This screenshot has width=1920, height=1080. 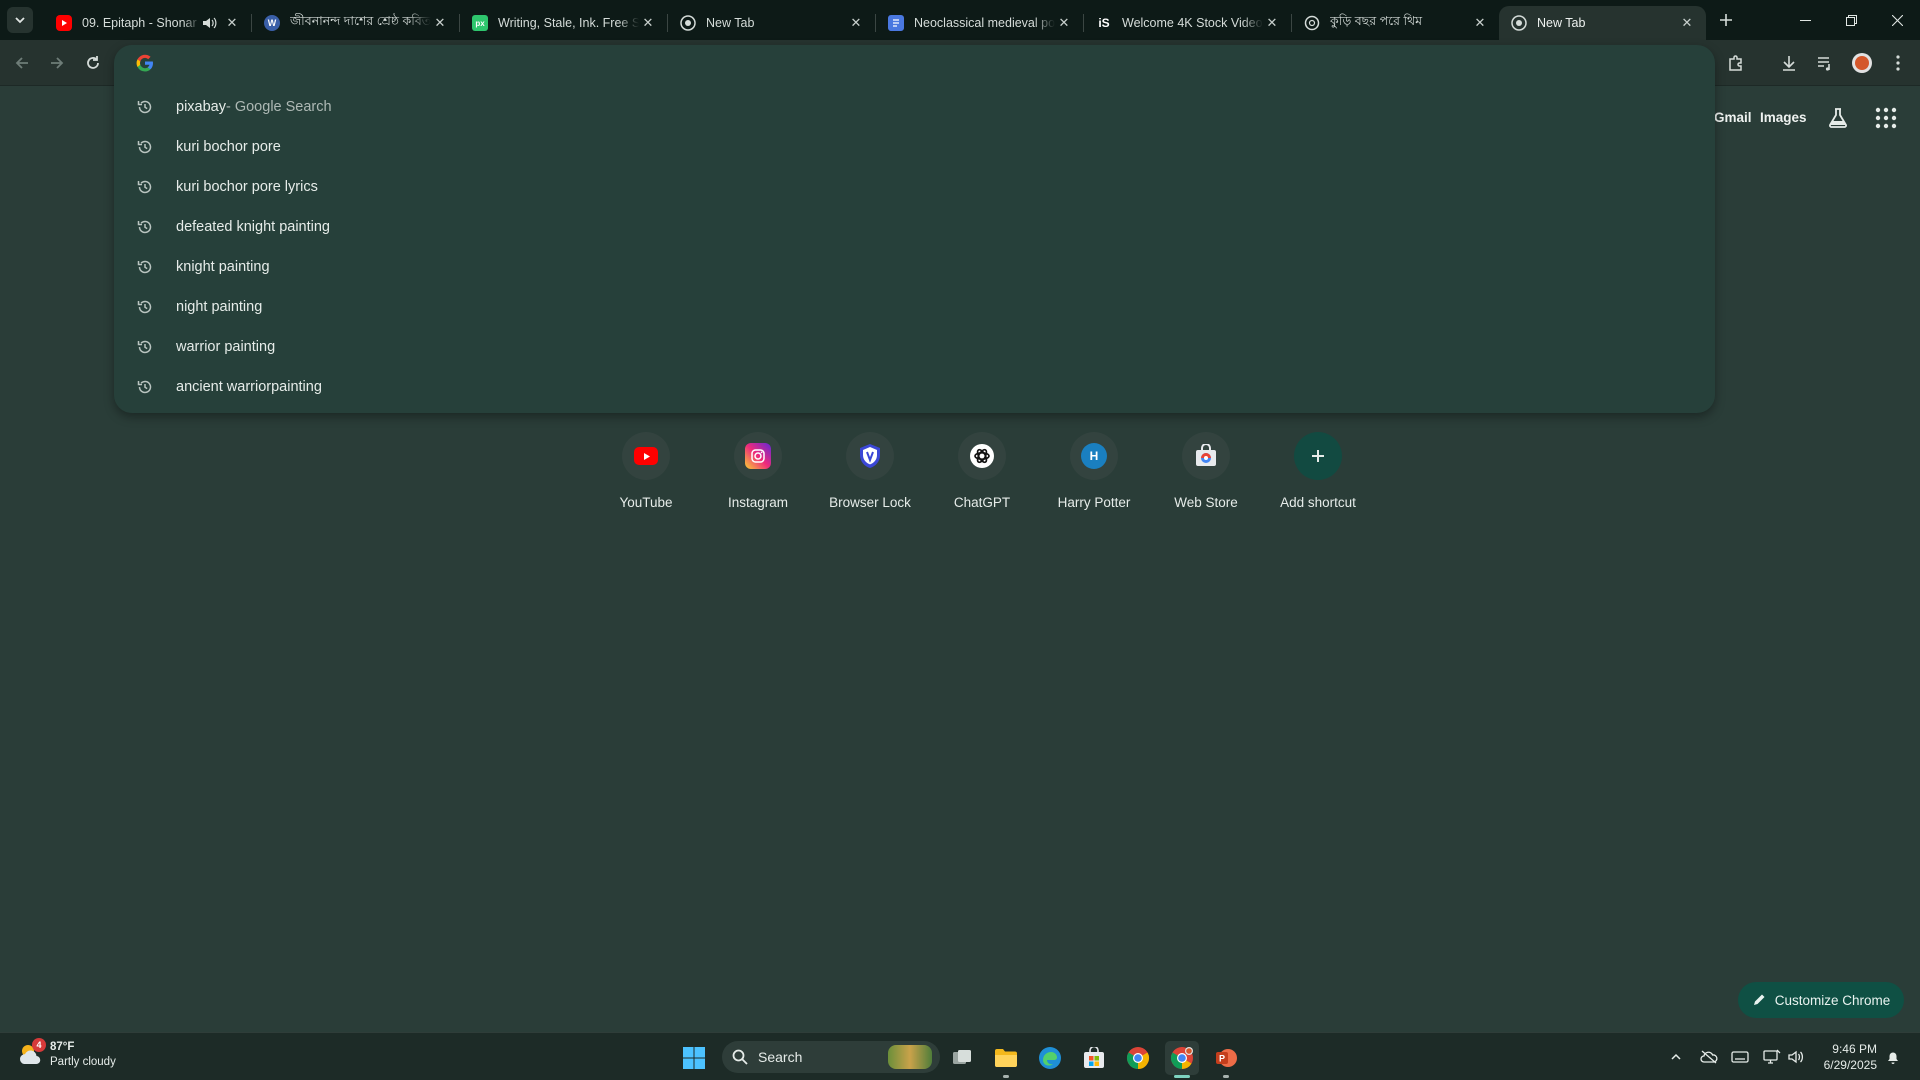 I want to click on minimize-icon, so click(x=1805, y=20).